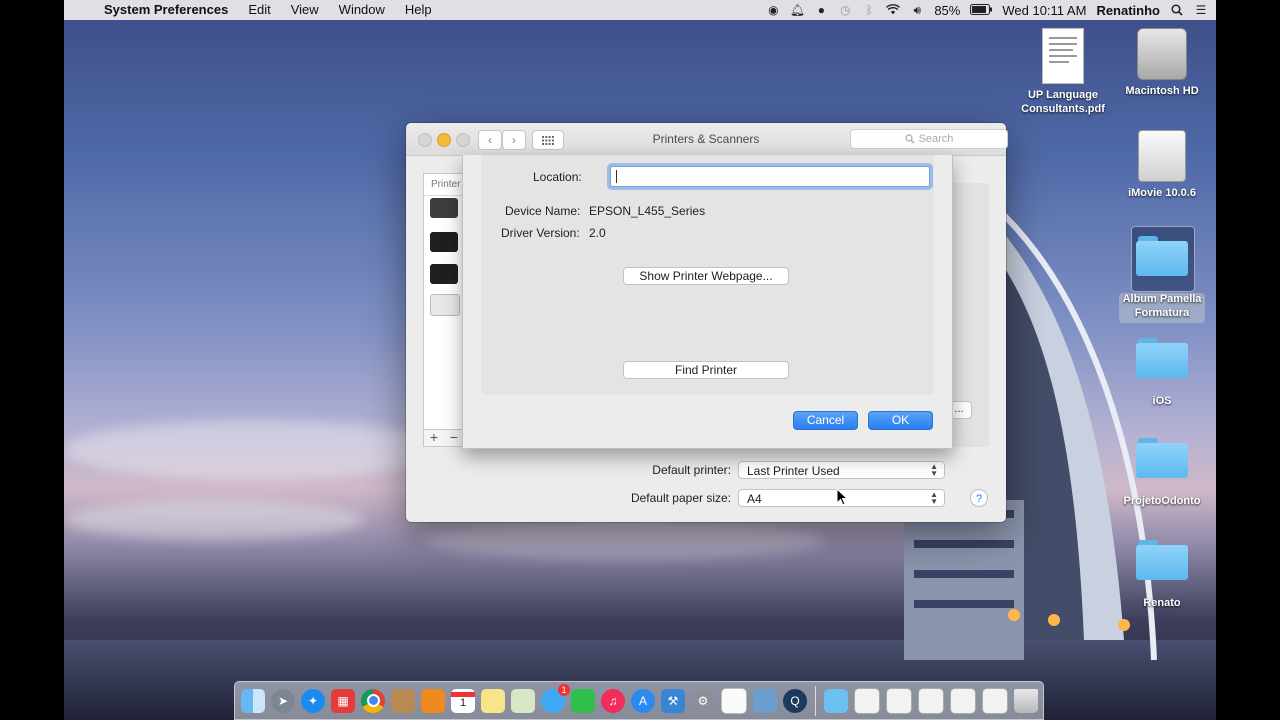 The image size is (1280, 720). What do you see at coordinates (1162, 193) in the screenshot?
I see `desktop-icon-label: iMovie 10.0.6` at bounding box center [1162, 193].